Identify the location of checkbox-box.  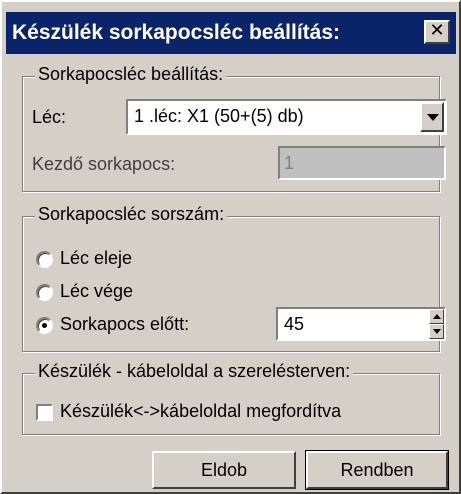
(44, 412).